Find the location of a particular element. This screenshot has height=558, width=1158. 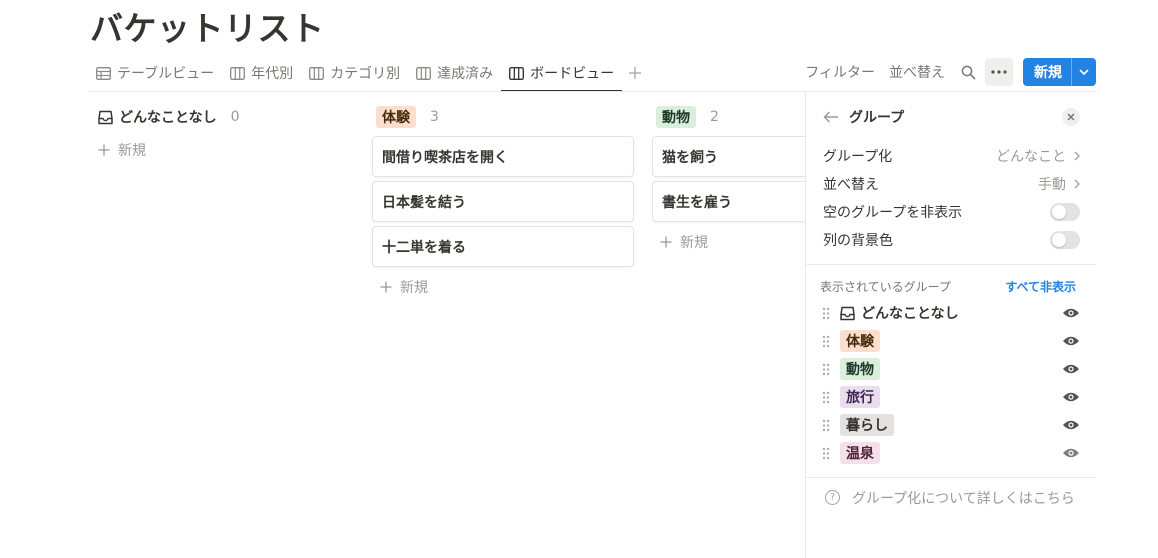

search-icon is located at coordinates (968, 72).